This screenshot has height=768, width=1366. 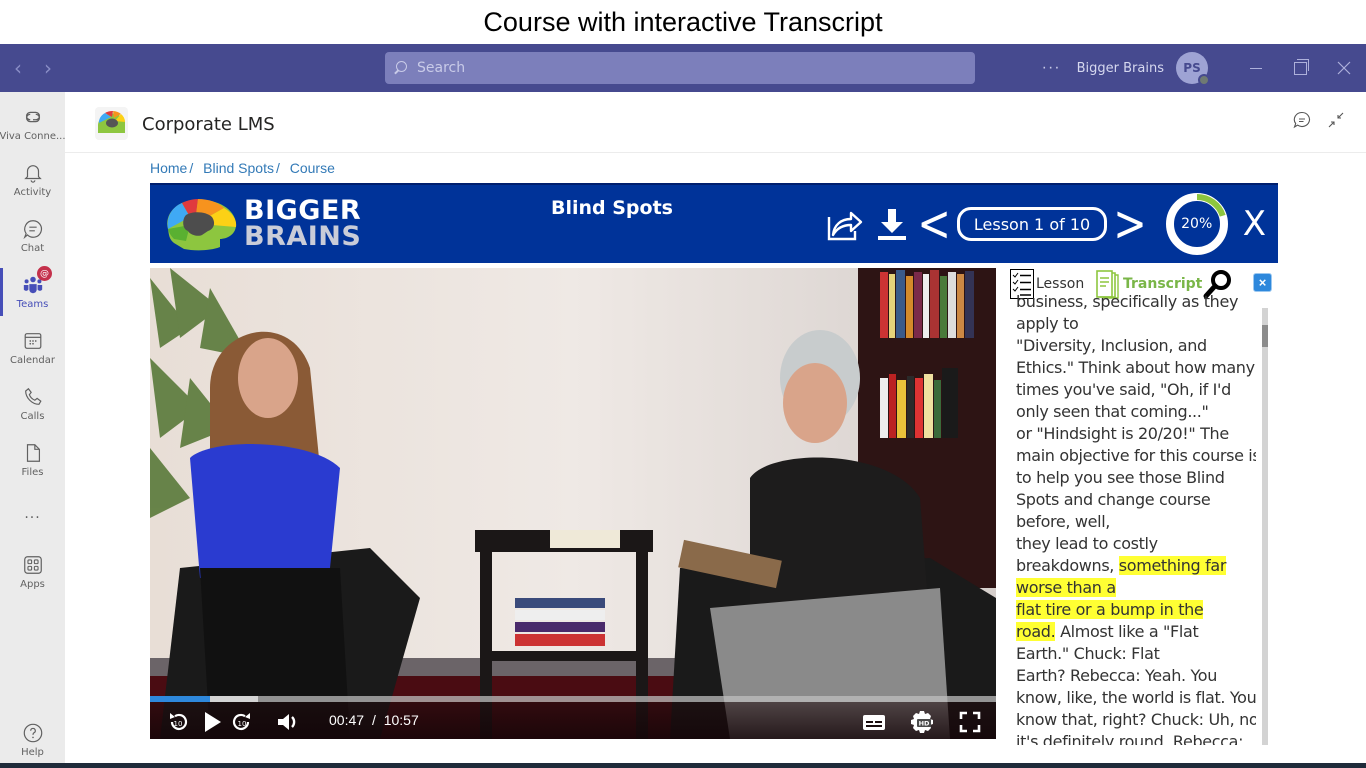 I want to click on rail-item-help: Help, so click(x=32, y=740).